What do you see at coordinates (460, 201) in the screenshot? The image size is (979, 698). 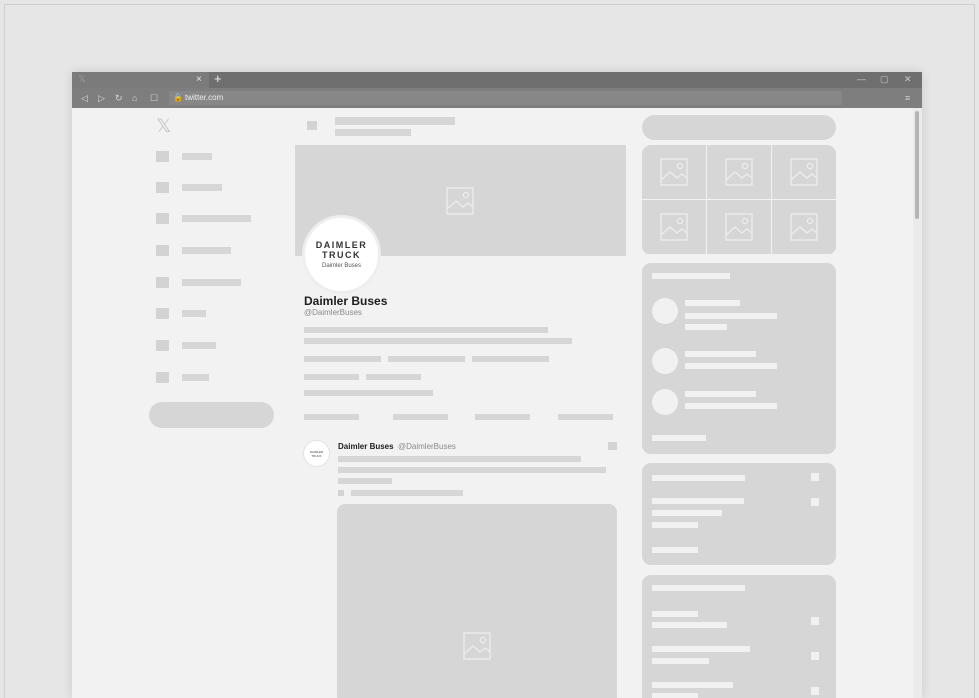 I see `banner-image-icon` at bounding box center [460, 201].